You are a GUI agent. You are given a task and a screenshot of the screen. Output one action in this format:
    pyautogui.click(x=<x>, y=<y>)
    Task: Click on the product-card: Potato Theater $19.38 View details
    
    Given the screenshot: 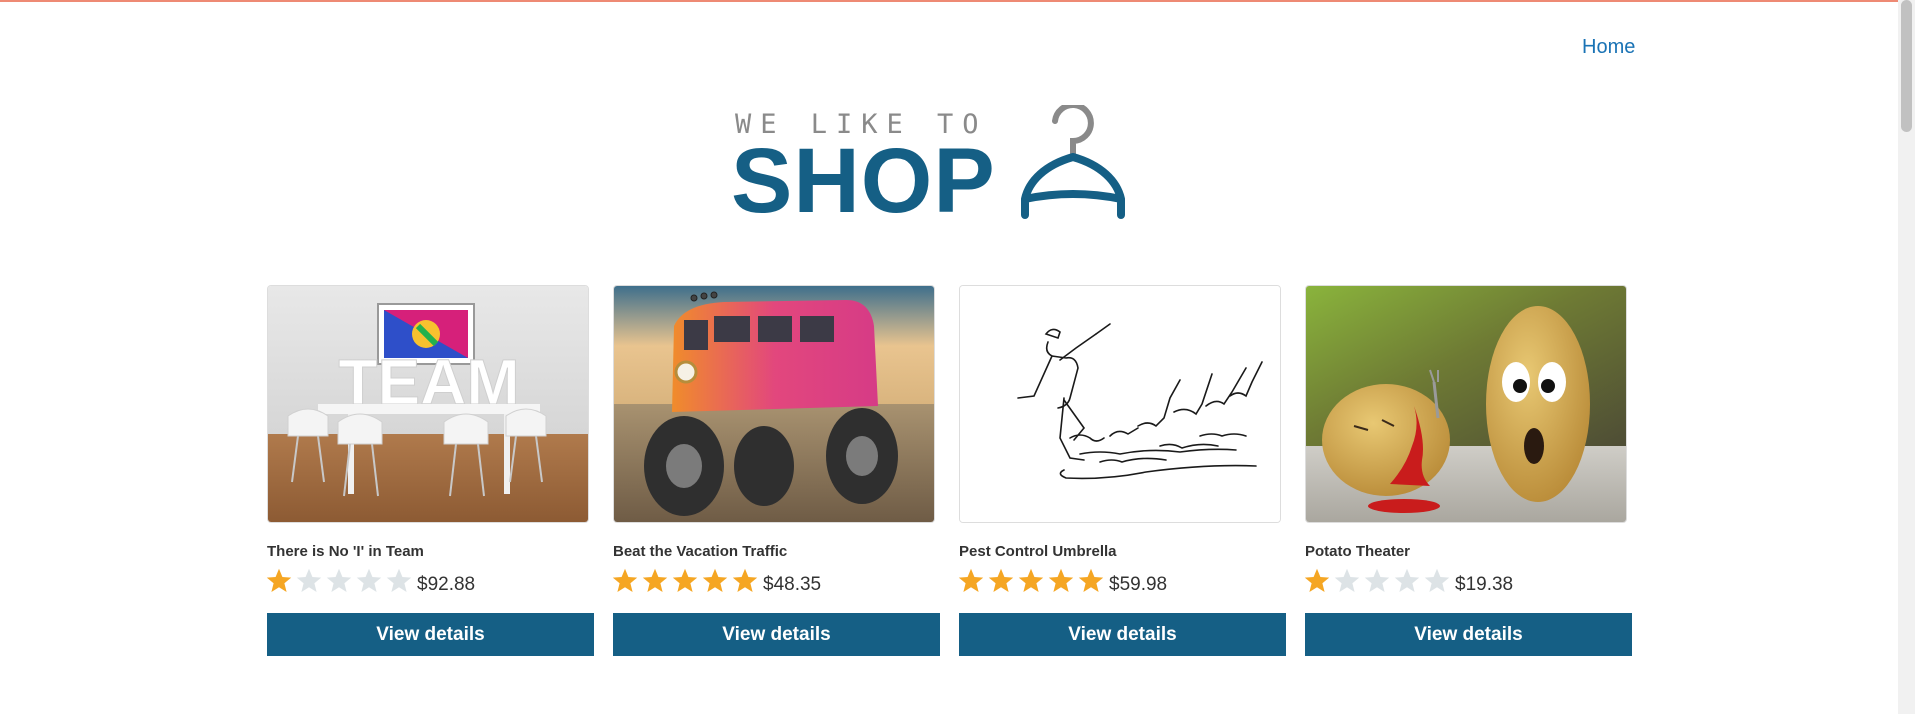 What is the action you would take?
    pyautogui.click(x=1468, y=470)
    